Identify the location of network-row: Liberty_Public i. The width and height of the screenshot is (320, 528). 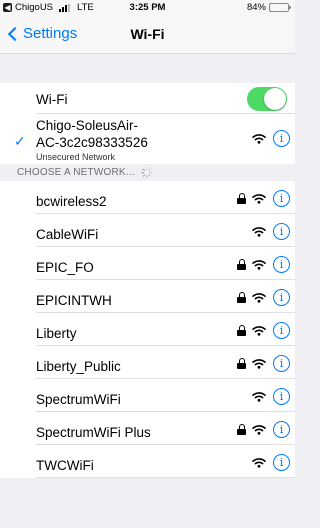
(147, 362).